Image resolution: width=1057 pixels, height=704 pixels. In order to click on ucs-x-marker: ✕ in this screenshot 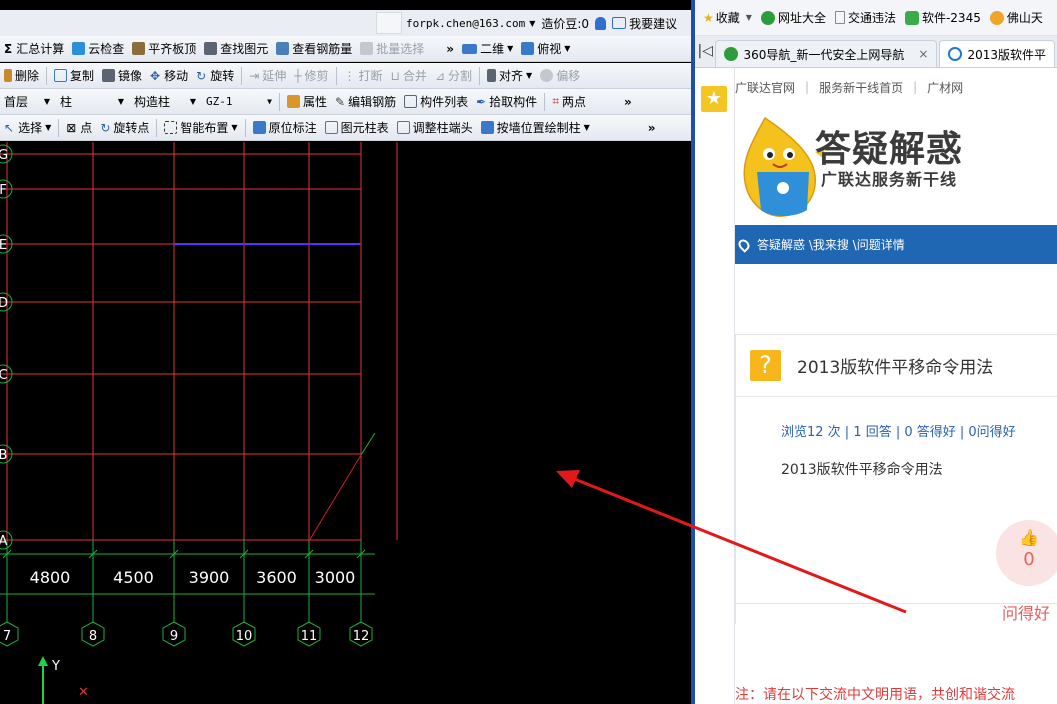, I will do `click(83, 692)`.